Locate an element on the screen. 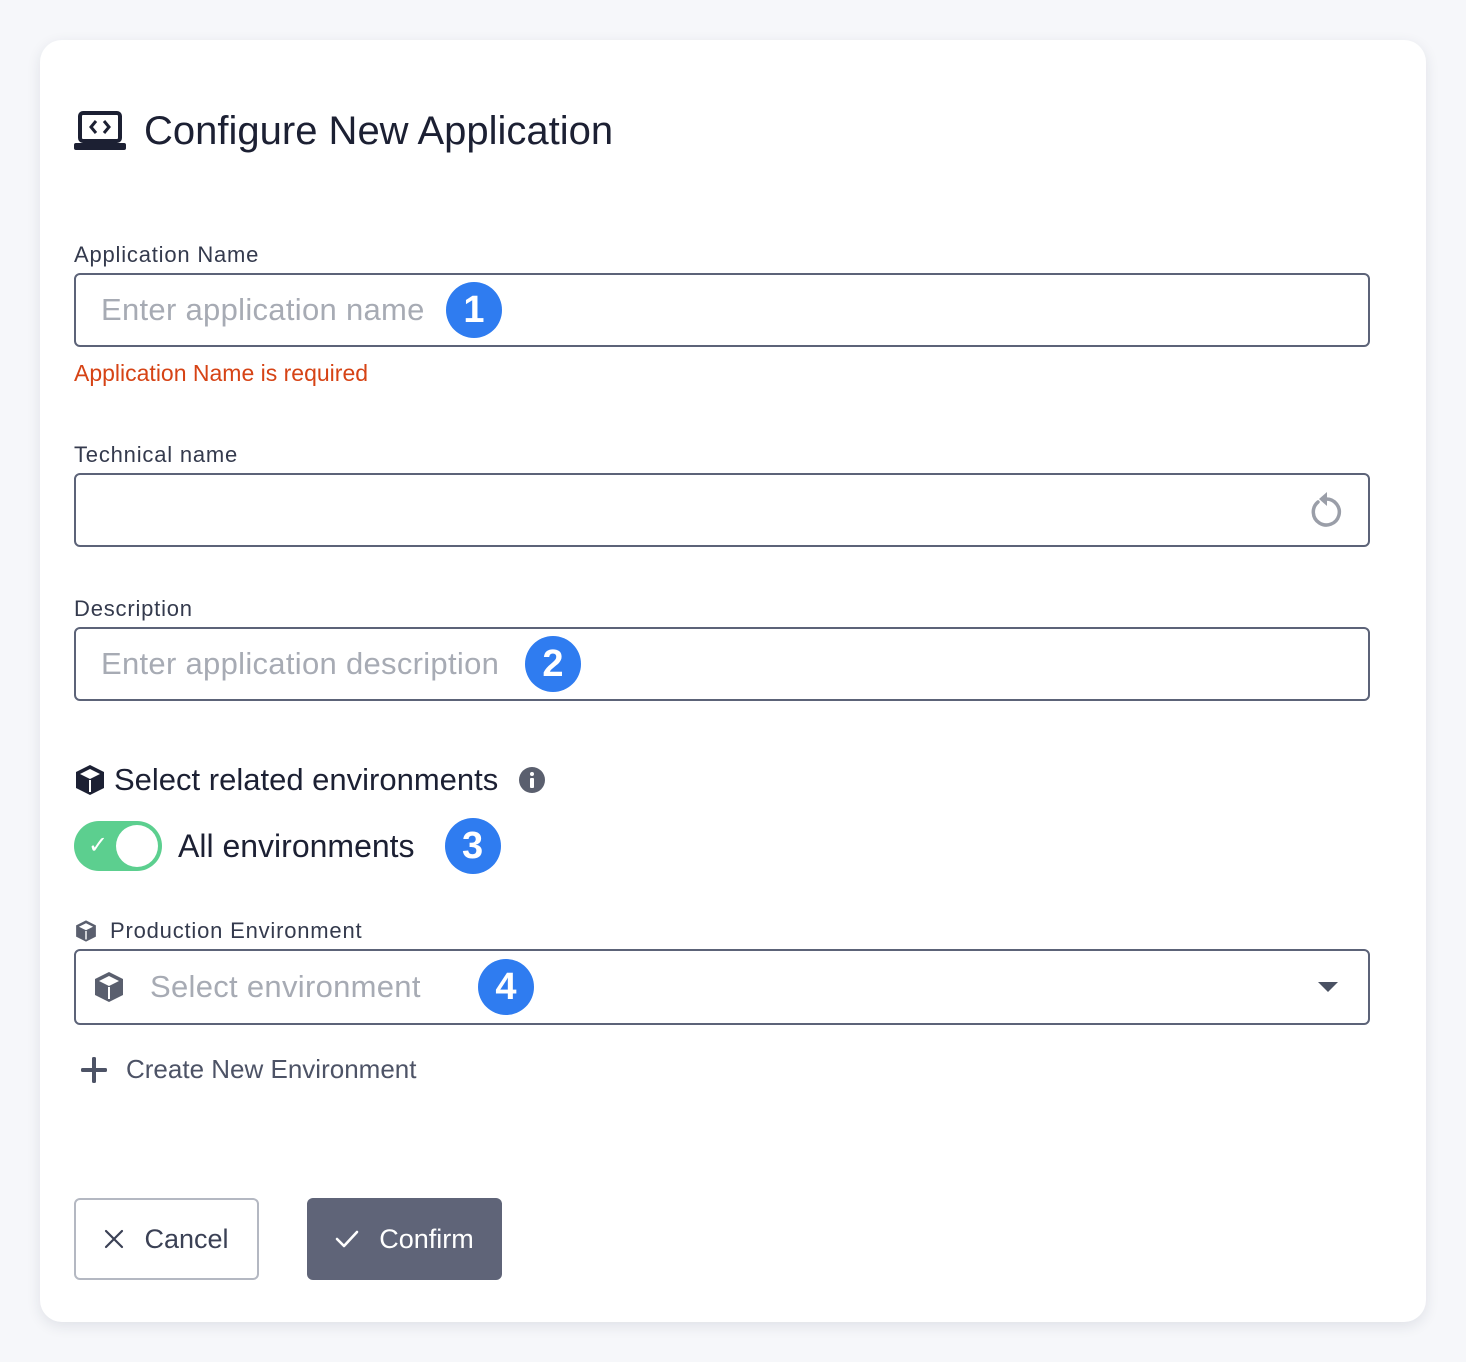 The height and width of the screenshot is (1362, 1466). confirm-button: Confirm is located at coordinates (404, 1239).